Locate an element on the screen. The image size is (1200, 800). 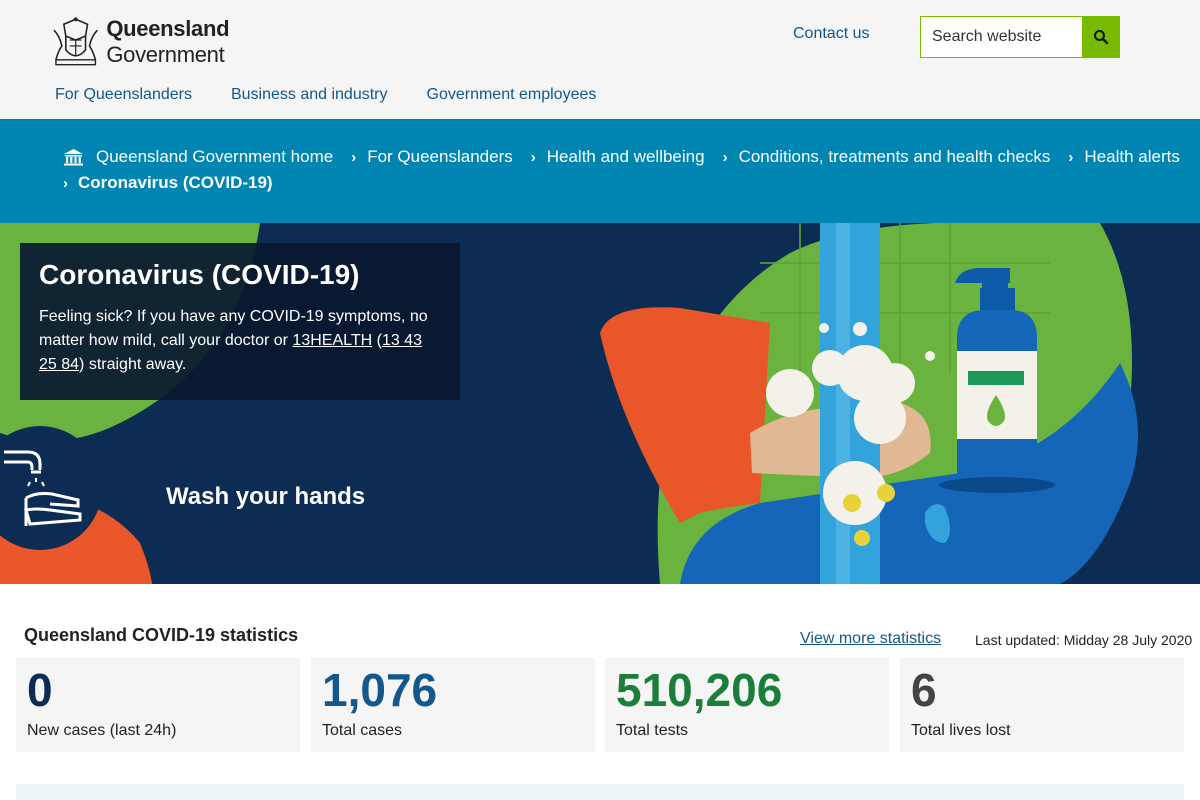
stat-card-total-cases: 1,076 Total cases is located at coordinates (453, 705).